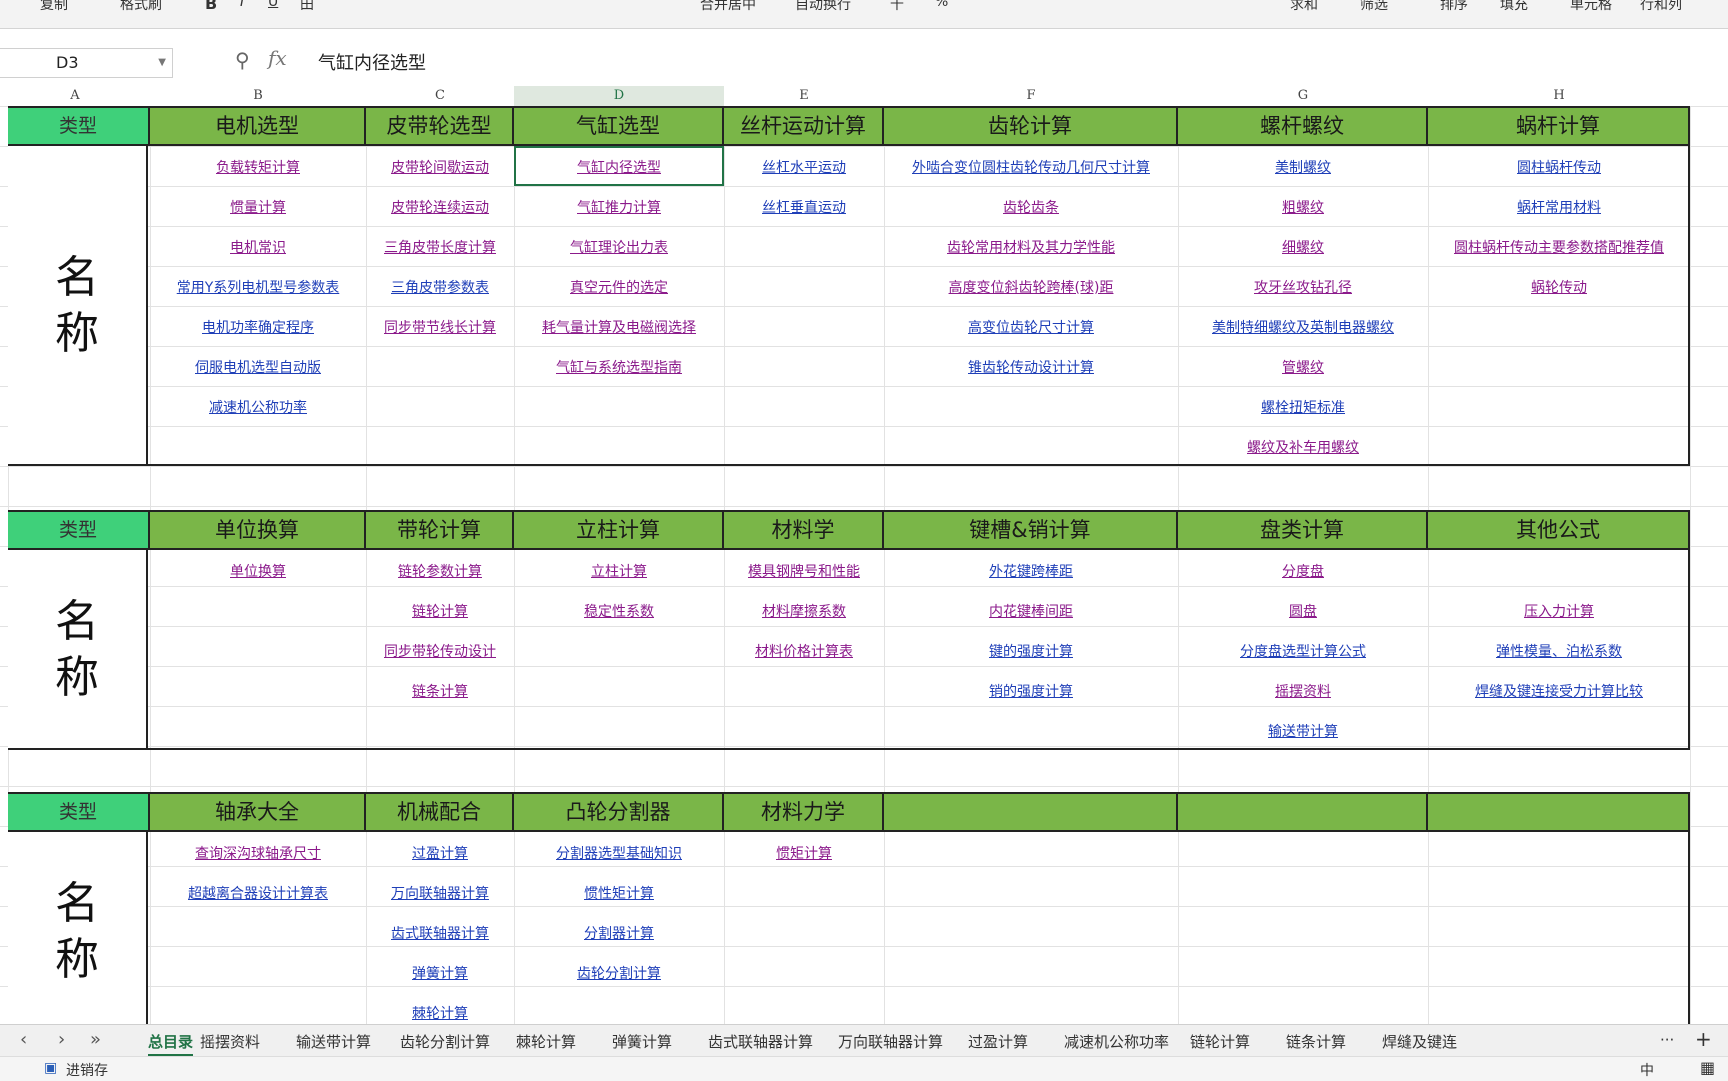 The height and width of the screenshot is (1081, 1728). Describe the element at coordinates (1514, 7) in the screenshot. I see `fill-button: 填充` at that location.